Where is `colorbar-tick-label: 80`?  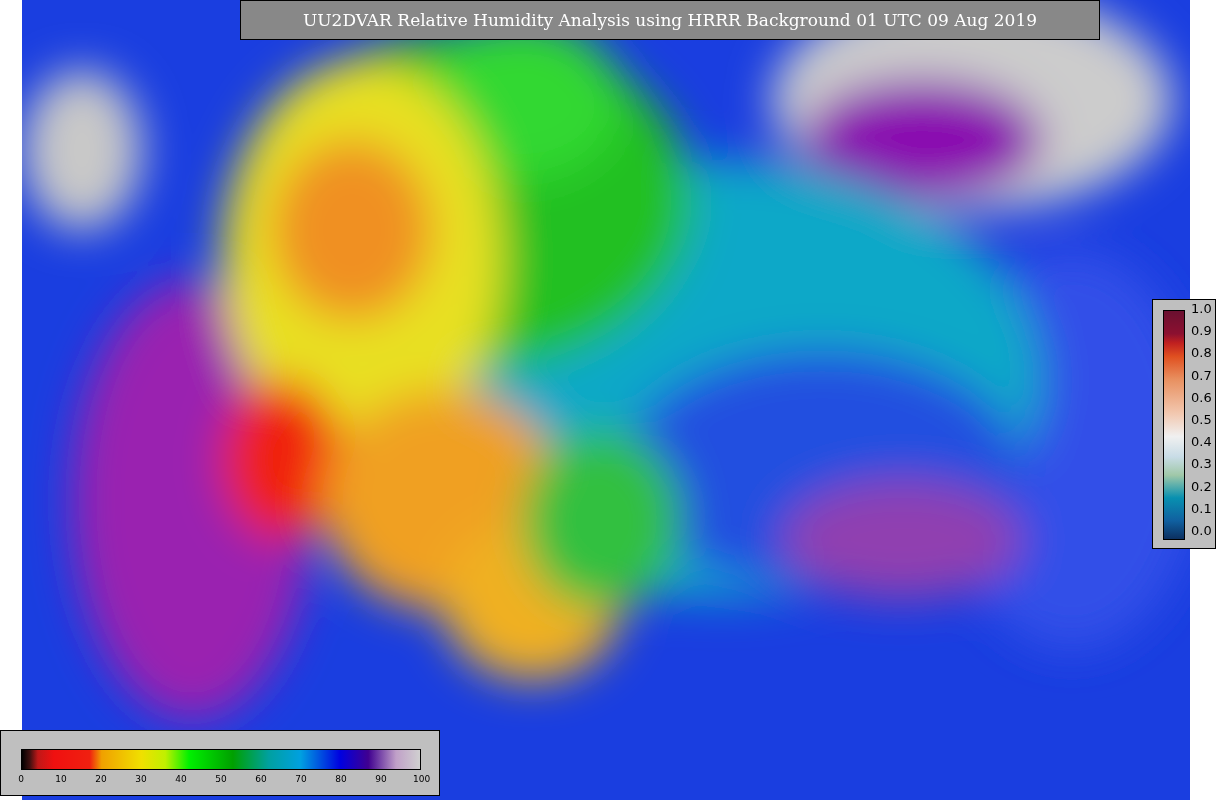 colorbar-tick-label: 80 is located at coordinates (341, 779).